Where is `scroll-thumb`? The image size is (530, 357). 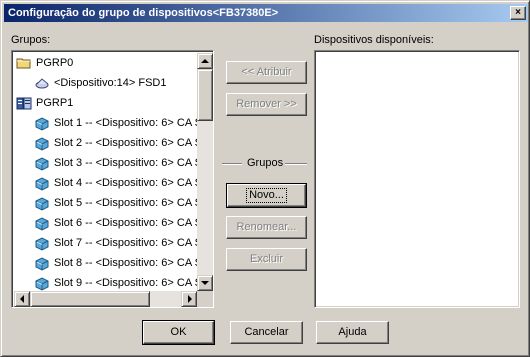
scroll-thumb is located at coordinates (205, 95).